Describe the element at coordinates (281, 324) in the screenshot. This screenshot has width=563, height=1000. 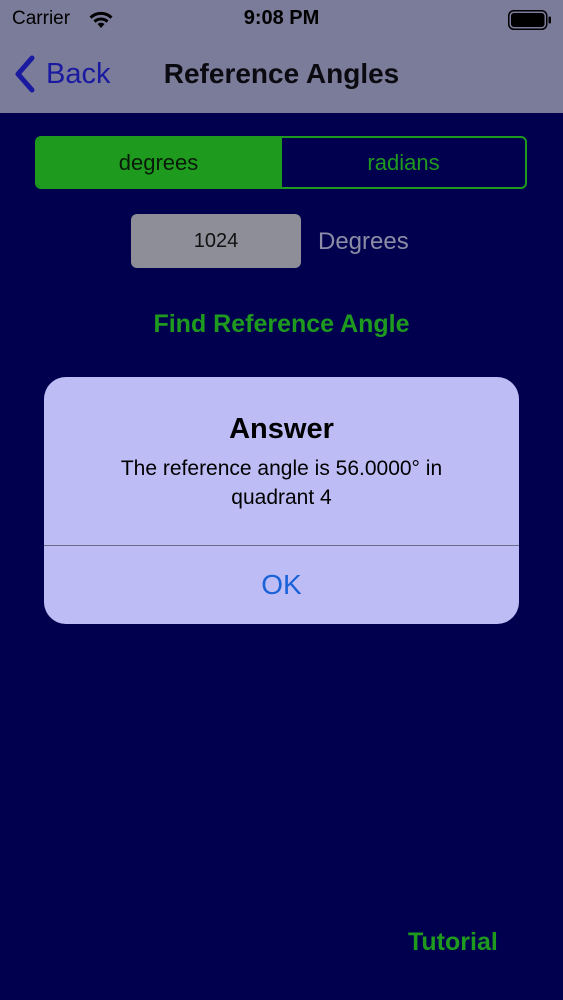
I see `find-reference-angle-button: Find Reference Angle` at that location.